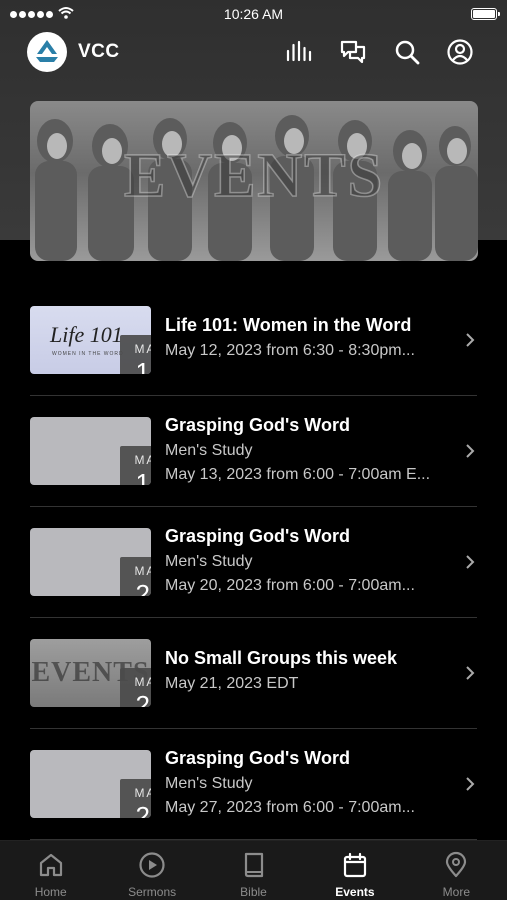  Describe the element at coordinates (456, 892) in the screenshot. I see `tab-label: More` at that location.